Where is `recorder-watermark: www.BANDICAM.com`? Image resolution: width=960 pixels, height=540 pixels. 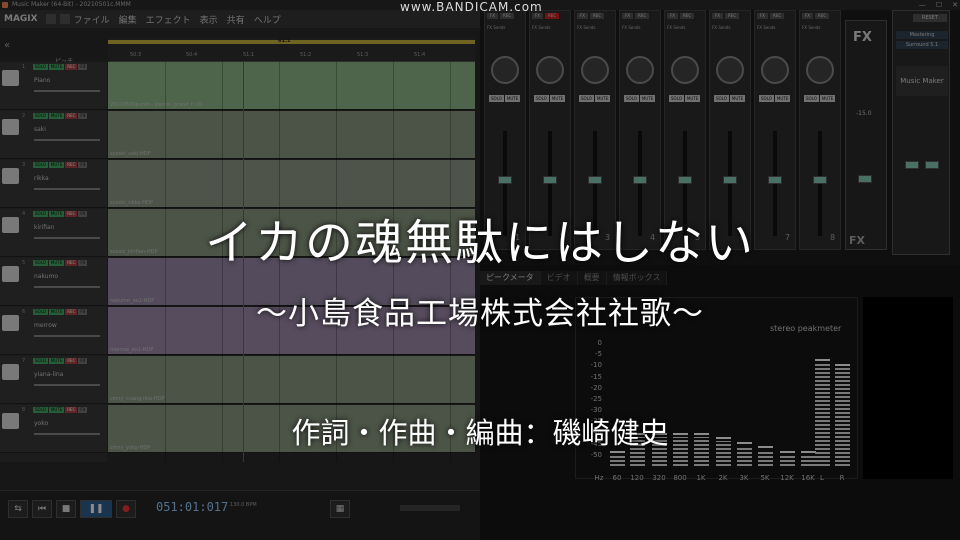 recorder-watermark: www.BANDICAM.com is located at coordinates (471, 7).